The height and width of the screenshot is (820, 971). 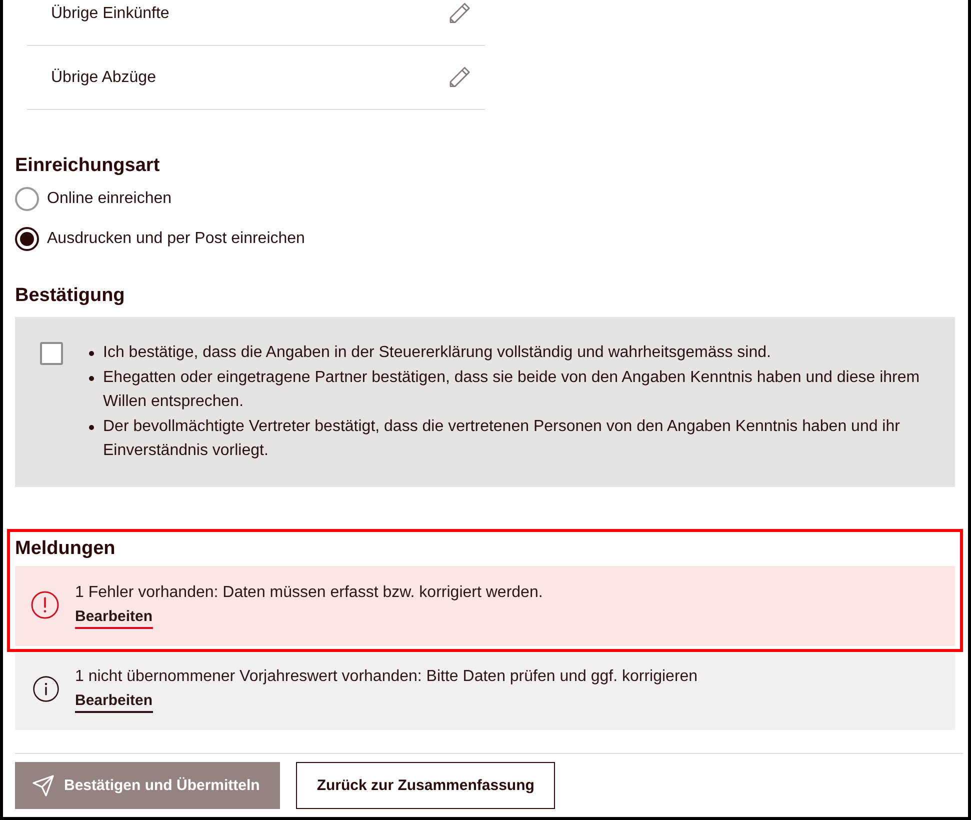 What do you see at coordinates (386, 677) in the screenshot?
I see `message-text: 1 nicht übernommener Vorjahreswert vorhanden: Bitte Daten prüfen und ggf. korrigieren` at bounding box center [386, 677].